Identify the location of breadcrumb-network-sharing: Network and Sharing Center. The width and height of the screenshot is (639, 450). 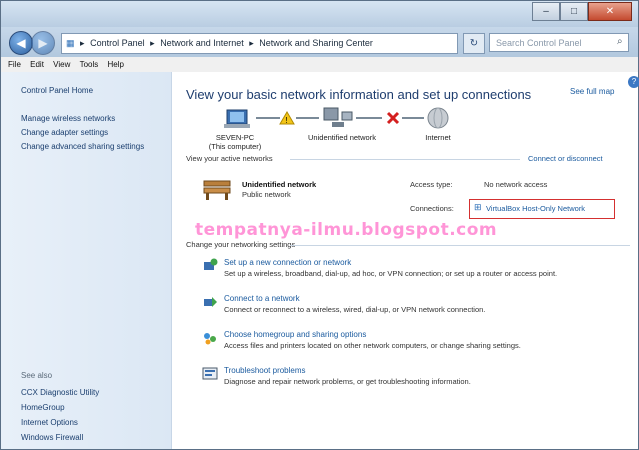
(316, 43).